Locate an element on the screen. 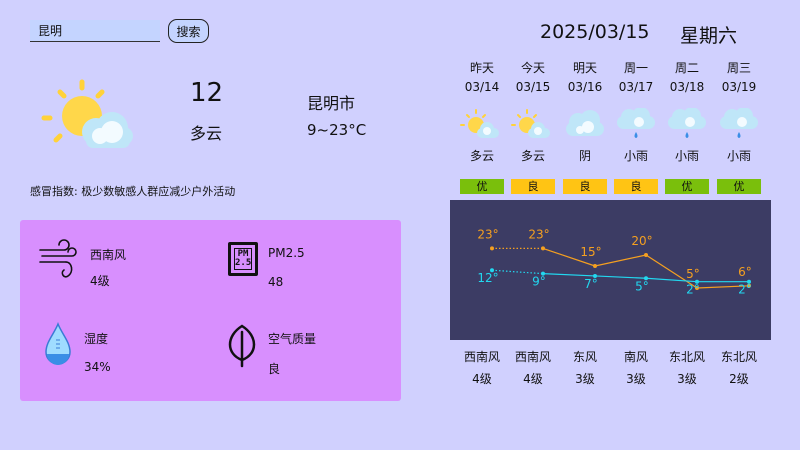 The image size is (800, 450). air-quality-value: 良 is located at coordinates (274, 369).